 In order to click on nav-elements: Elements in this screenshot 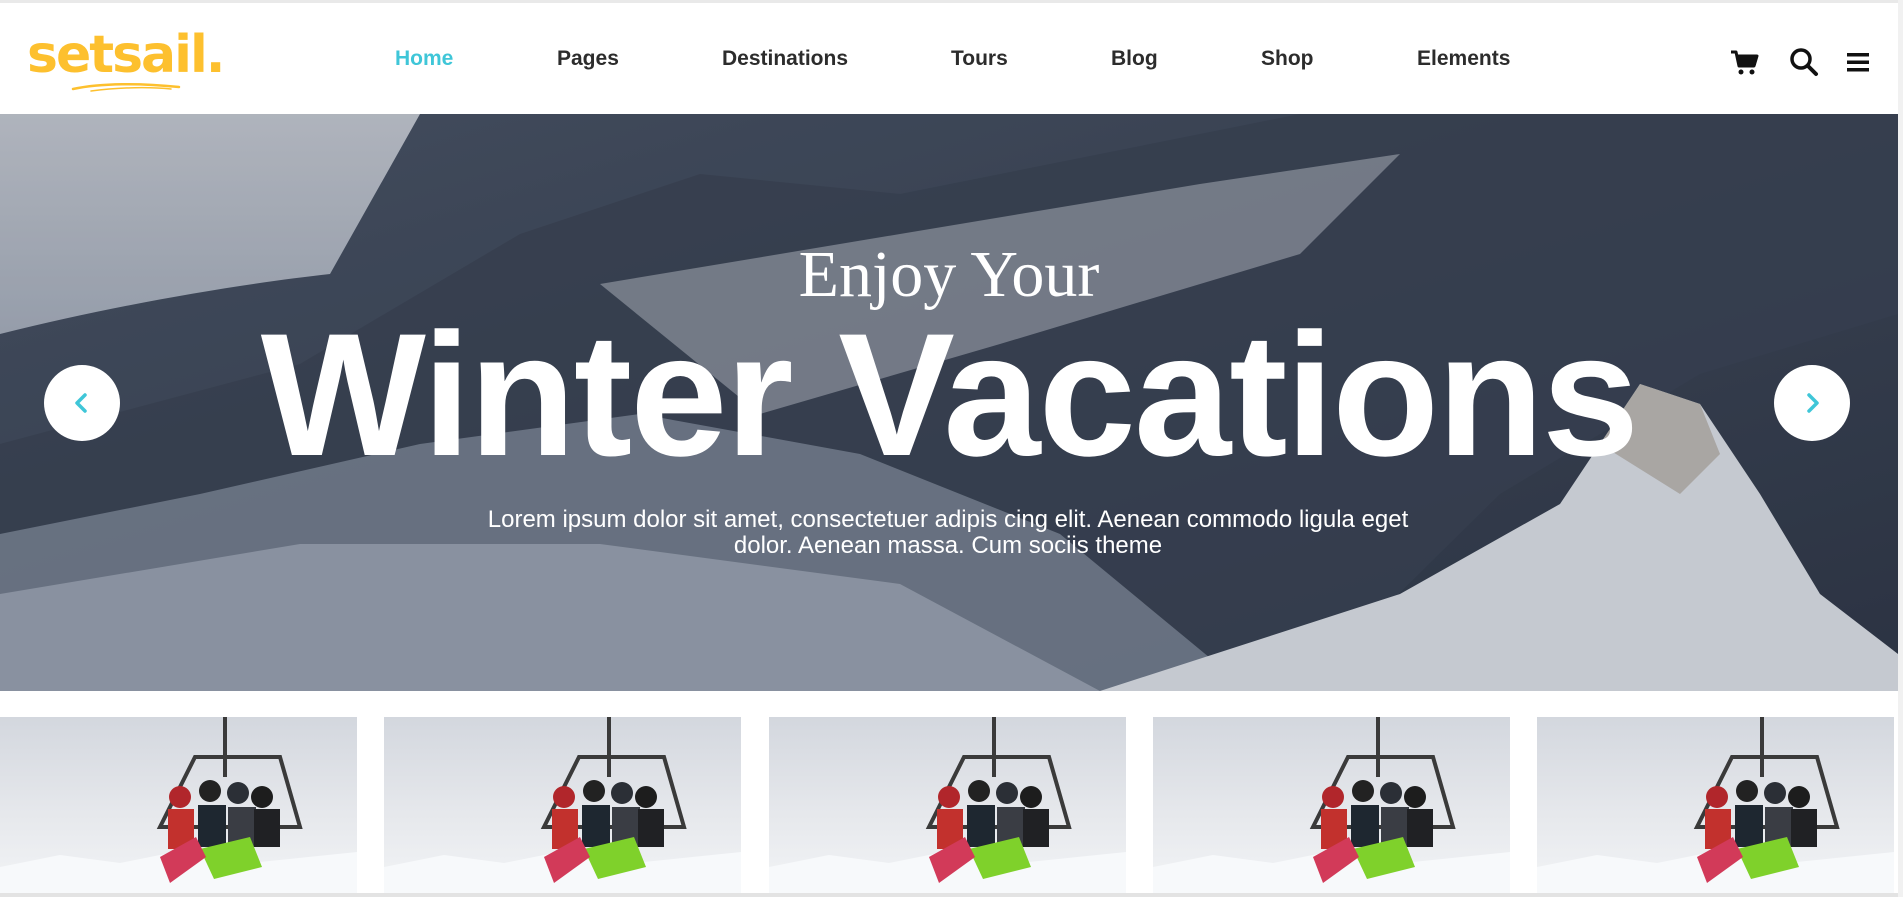, I will do `click(1463, 59)`.